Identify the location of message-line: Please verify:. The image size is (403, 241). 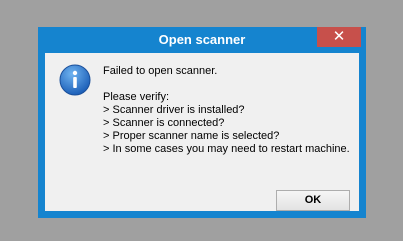
(136, 97).